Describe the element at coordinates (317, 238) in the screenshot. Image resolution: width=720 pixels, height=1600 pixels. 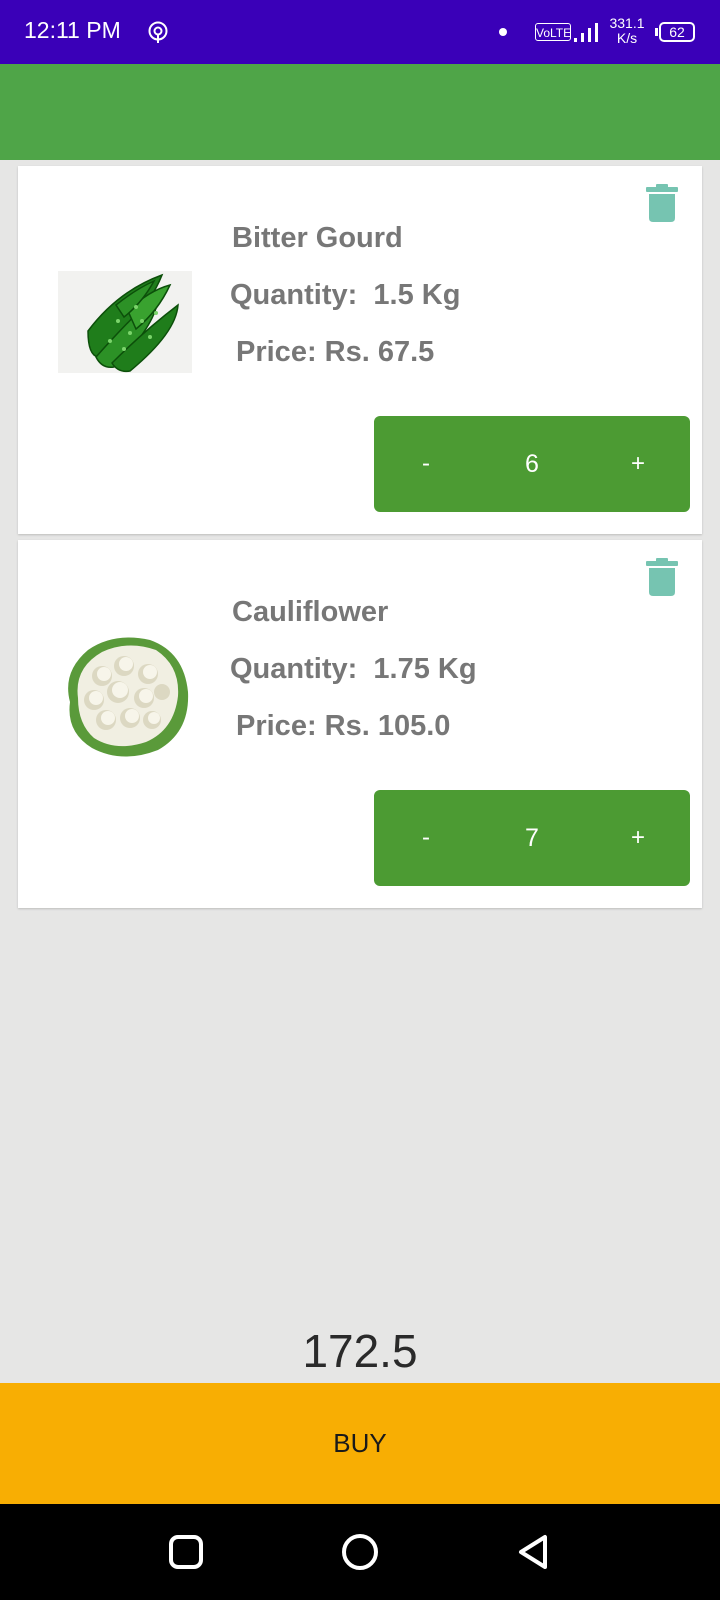
I see `item-name: Bitter Gourd` at that location.